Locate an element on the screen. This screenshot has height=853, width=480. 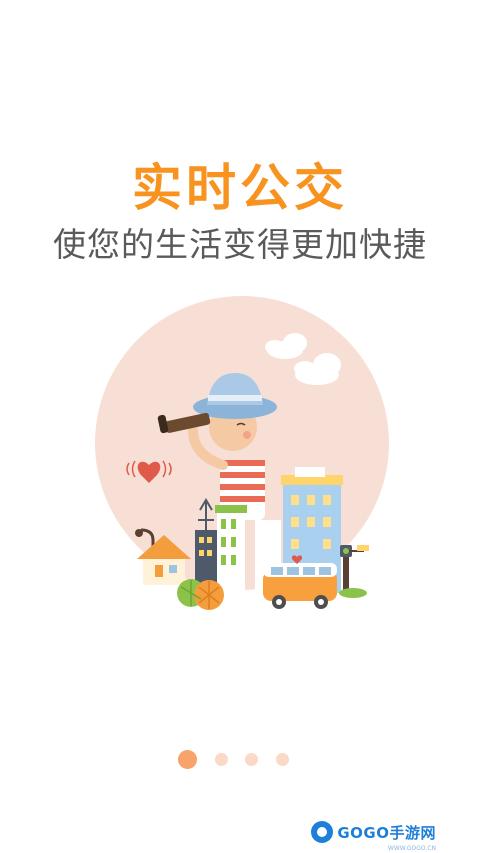
bus-icon is located at coordinates (300, 582).